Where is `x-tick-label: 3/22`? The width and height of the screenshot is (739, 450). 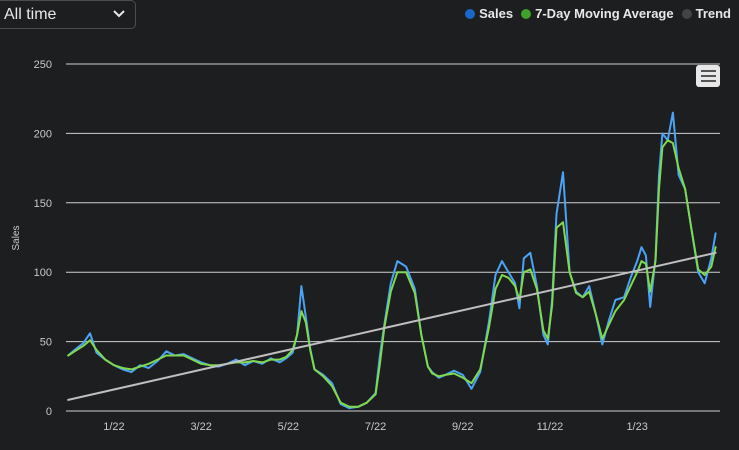
x-tick-label: 3/22 is located at coordinates (200, 427).